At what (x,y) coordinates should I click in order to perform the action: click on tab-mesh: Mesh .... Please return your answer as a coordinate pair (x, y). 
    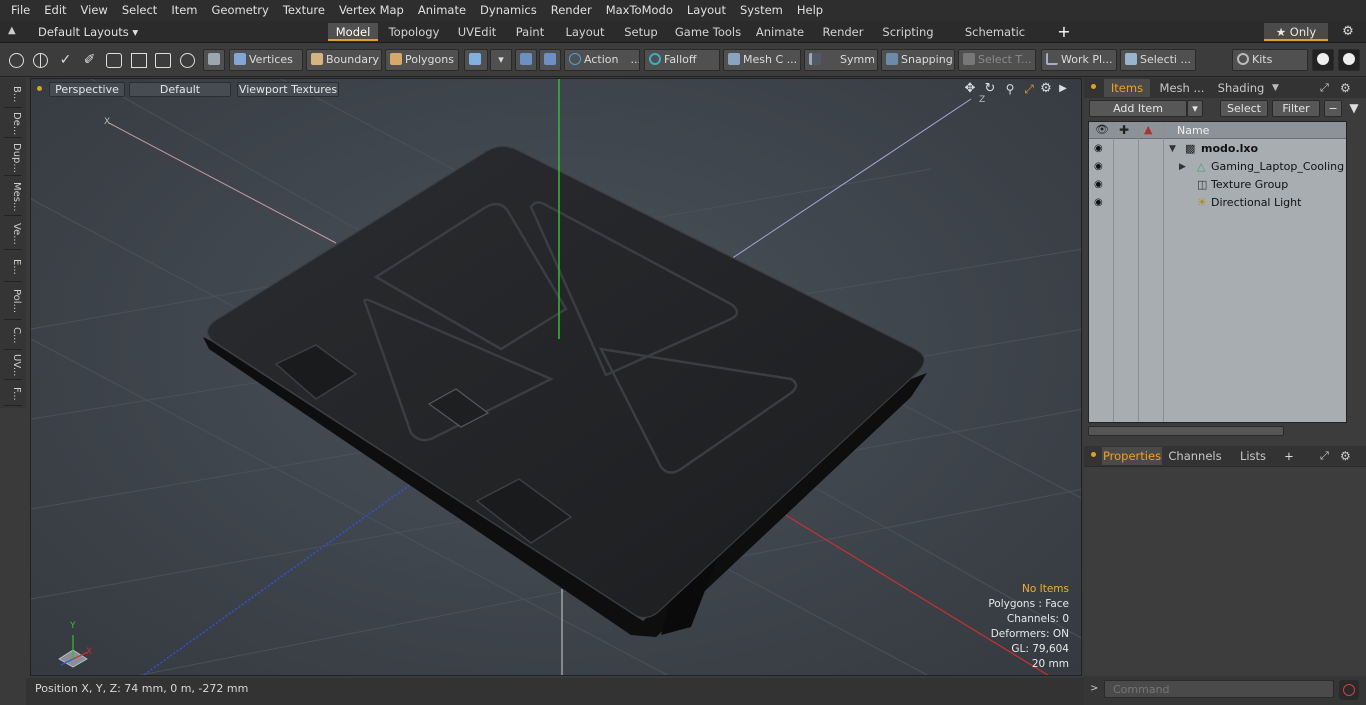
    Looking at the image, I should click on (1182, 88).